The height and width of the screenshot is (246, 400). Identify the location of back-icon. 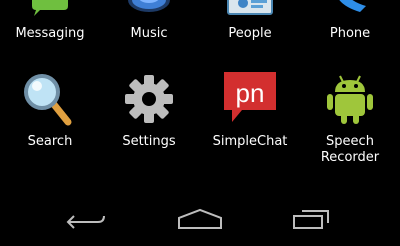
(86, 222).